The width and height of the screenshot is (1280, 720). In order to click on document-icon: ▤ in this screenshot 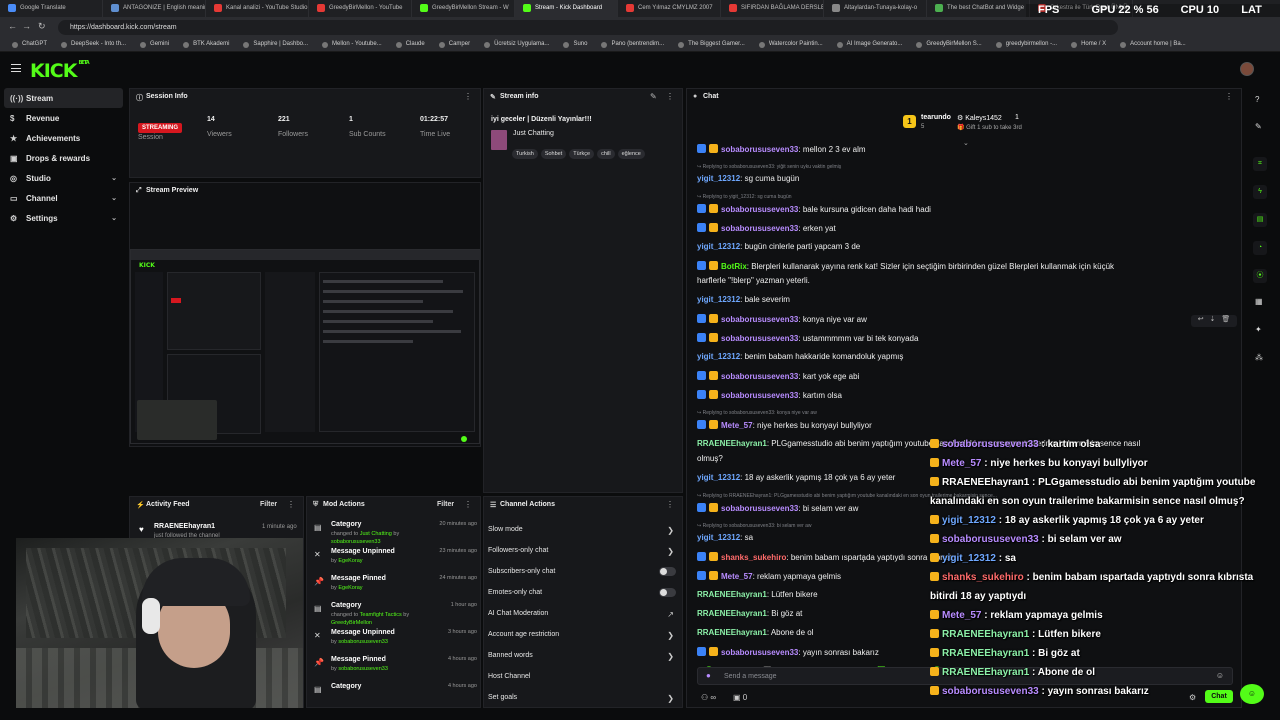, I will do `click(1260, 220)`.